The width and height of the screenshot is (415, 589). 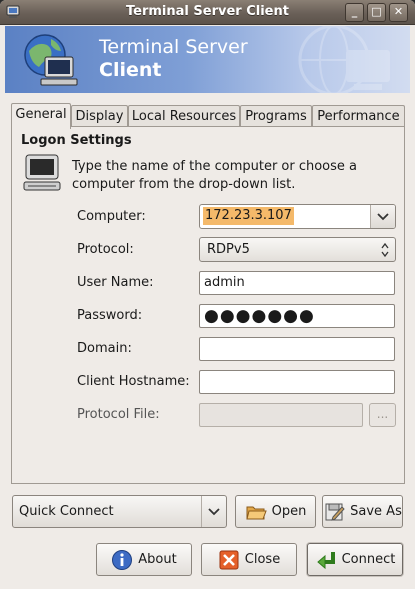 What do you see at coordinates (66, 511) in the screenshot?
I see `quick-connect-value: Quick Connect` at bounding box center [66, 511].